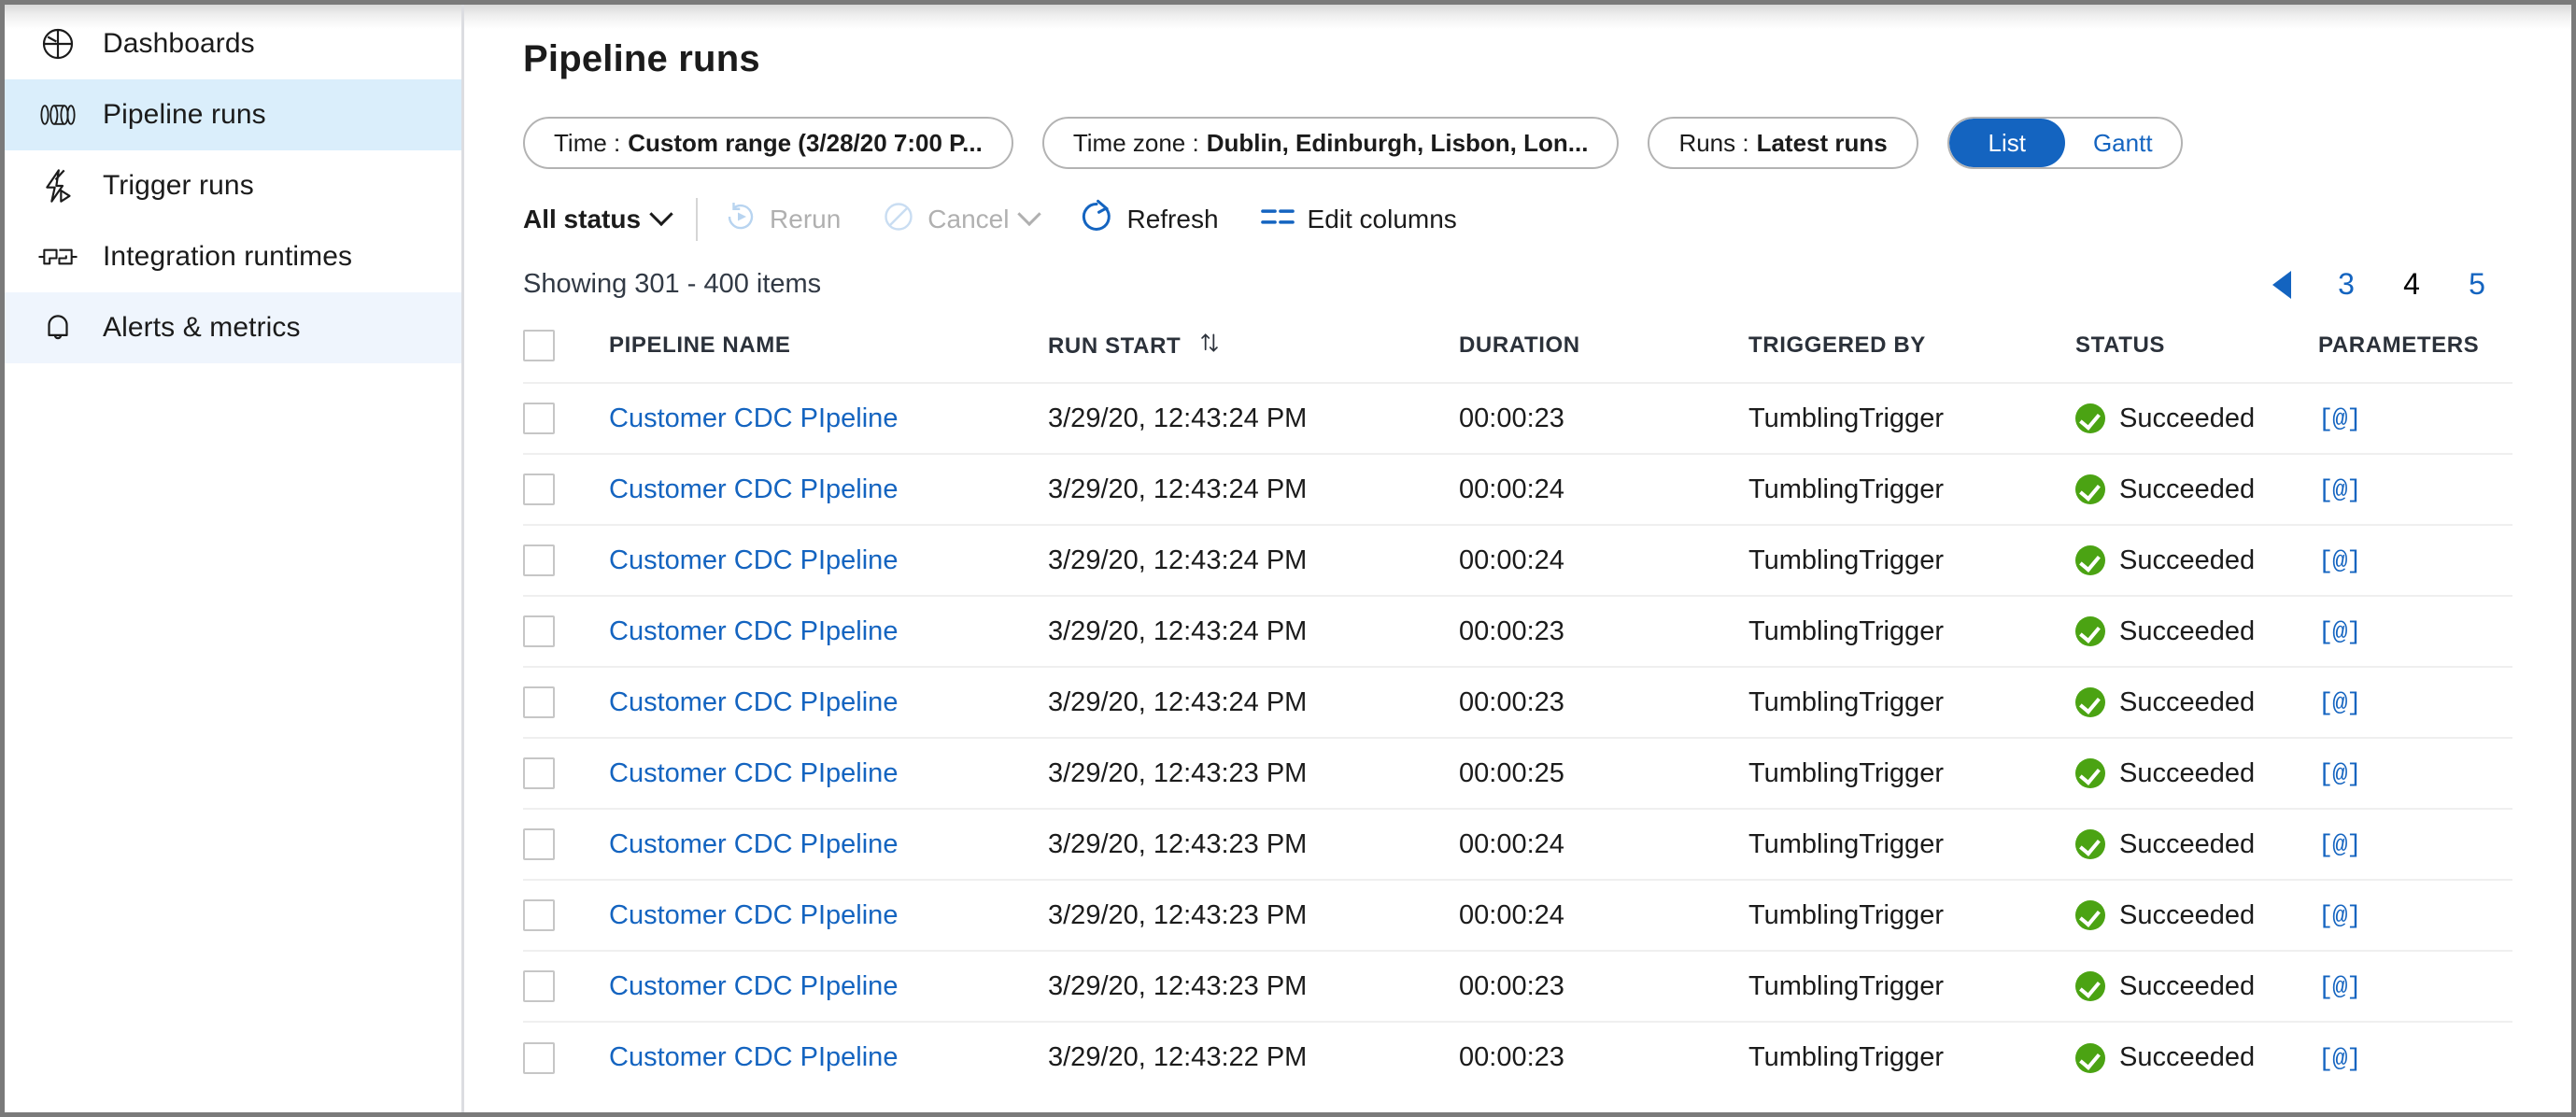 This screenshot has width=2576, height=1117. What do you see at coordinates (233, 256) in the screenshot?
I see `sidebar-item-integration-runtimes: Integration runtimes` at bounding box center [233, 256].